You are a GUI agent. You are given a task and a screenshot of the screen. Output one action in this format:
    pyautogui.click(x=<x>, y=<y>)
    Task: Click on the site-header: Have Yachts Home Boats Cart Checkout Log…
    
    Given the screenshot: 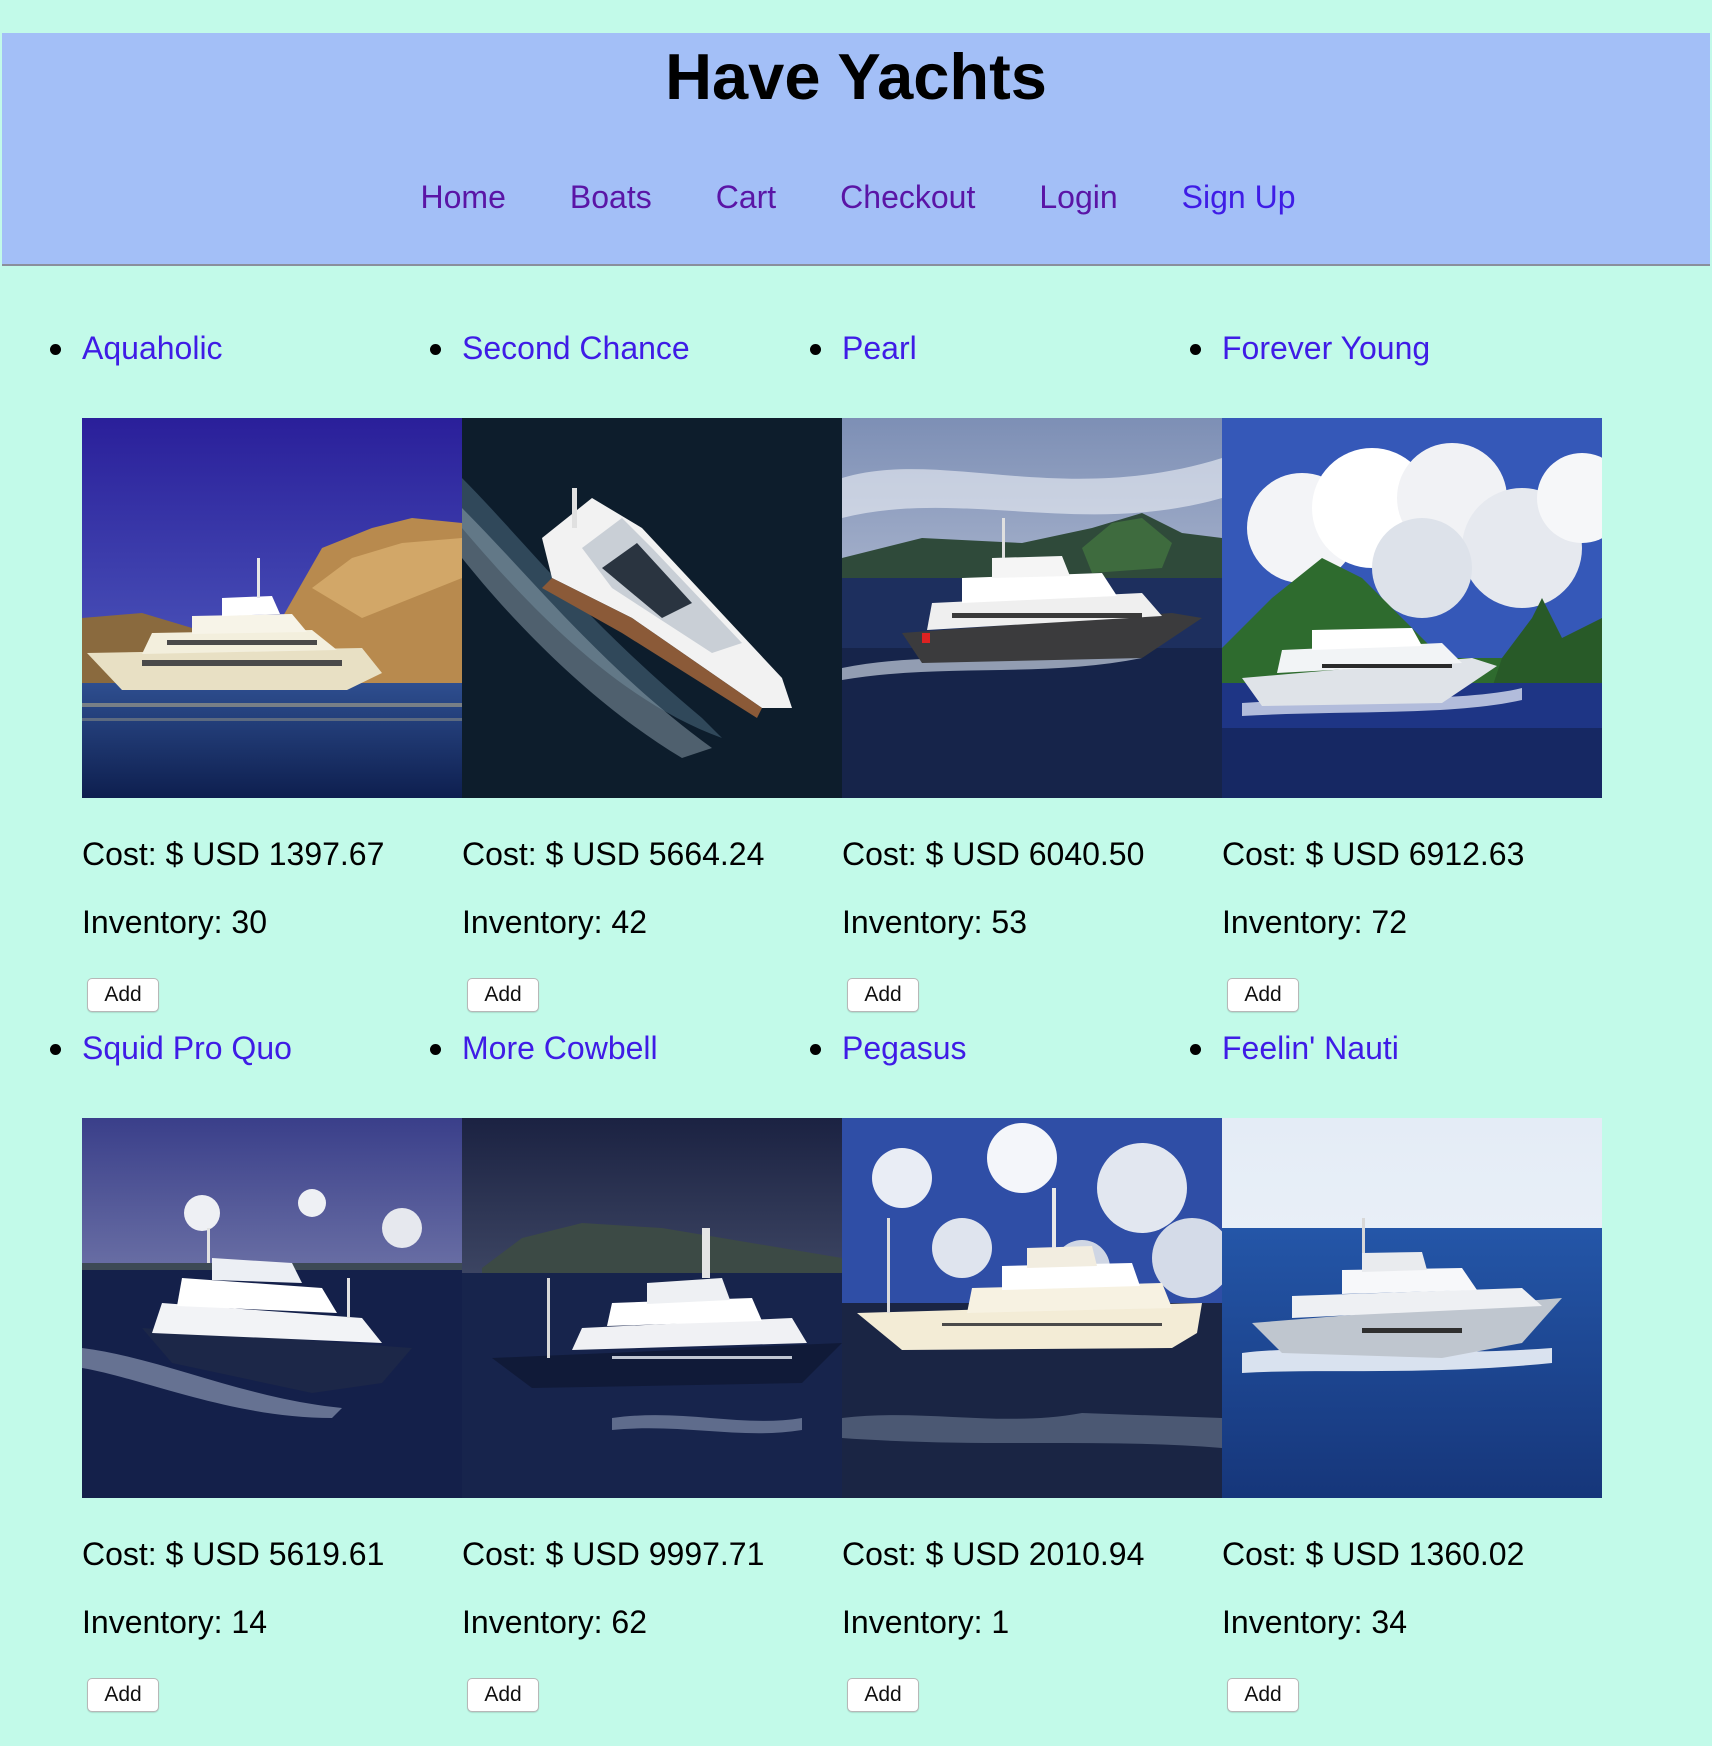 What is the action you would take?
    pyautogui.click(x=856, y=149)
    